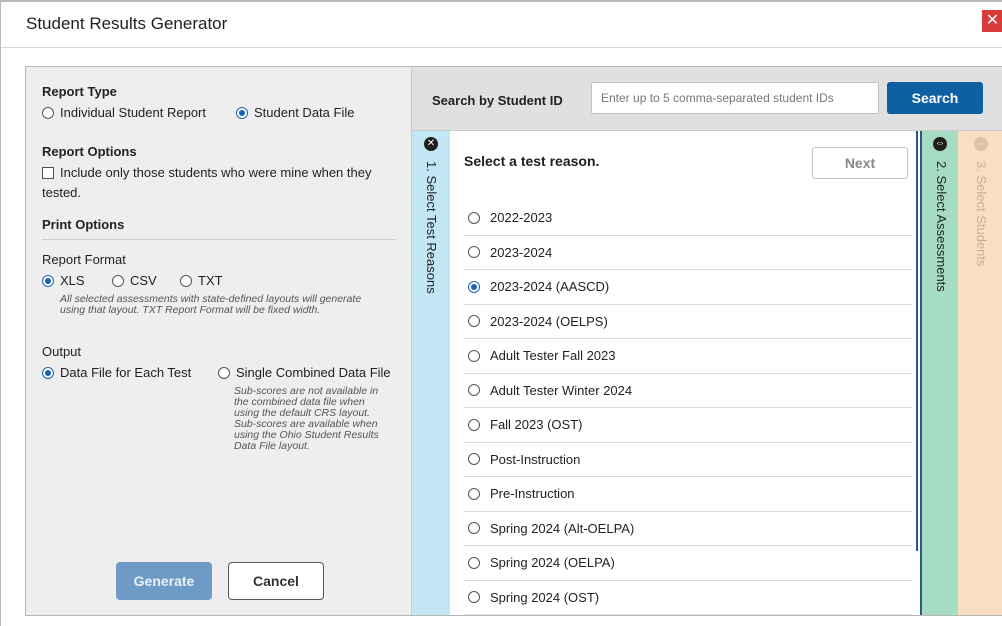 The height and width of the screenshot is (626, 1002). I want to click on radio-label: Student Data File, so click(304, 112).